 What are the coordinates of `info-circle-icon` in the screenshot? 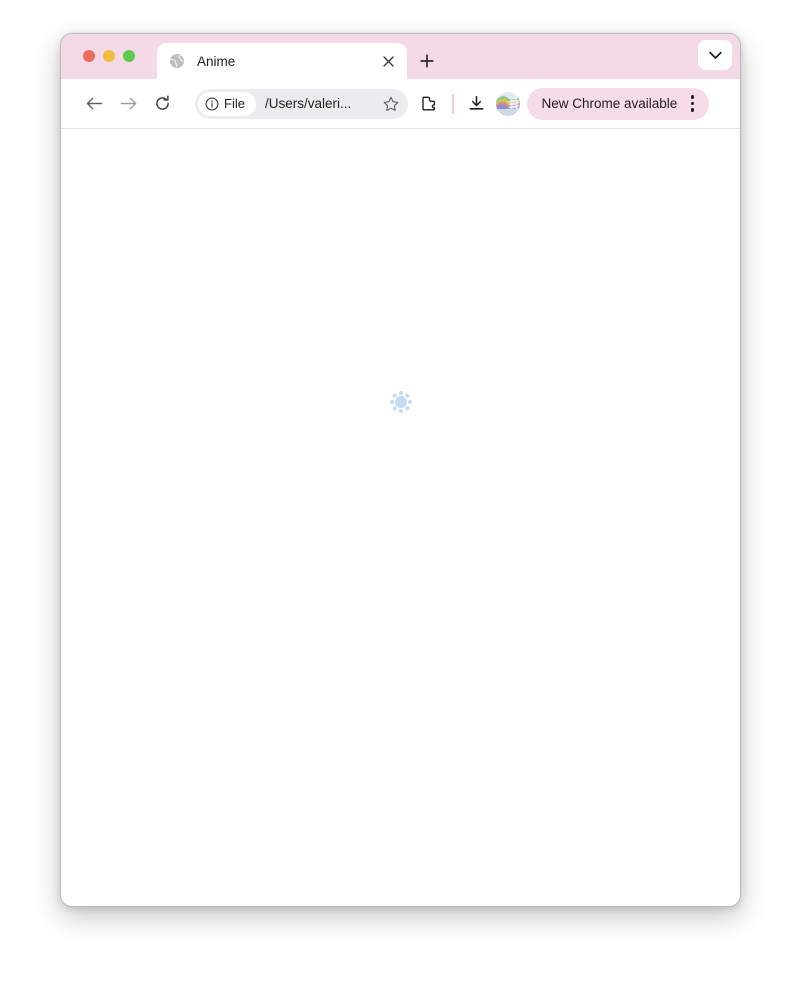 It's located at (212, 104).